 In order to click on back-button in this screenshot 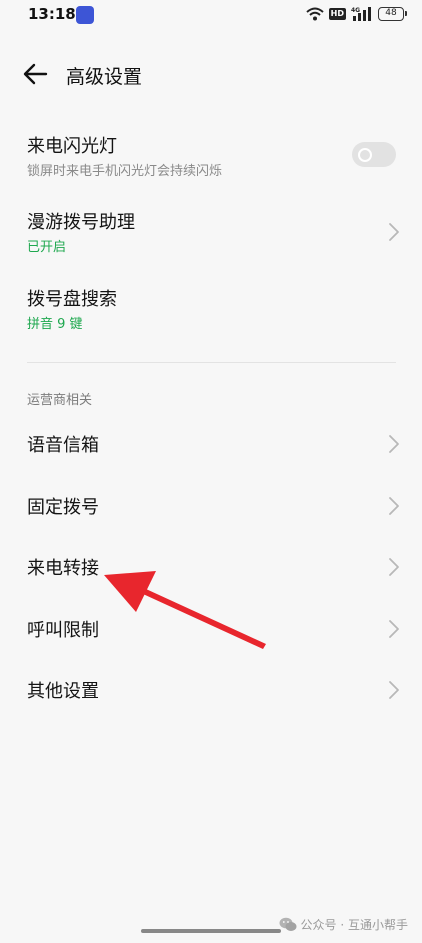, I will do `click(36, 74)`.